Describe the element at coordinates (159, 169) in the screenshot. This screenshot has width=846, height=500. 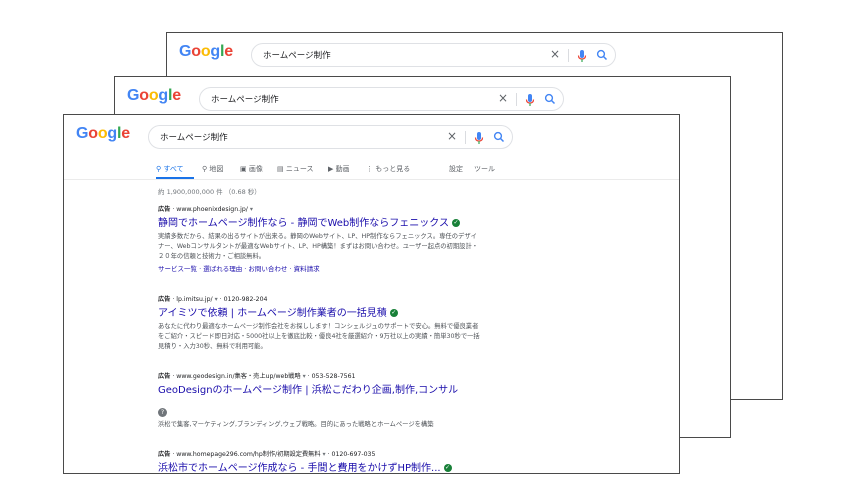
I see `search-icon: ⚲` at that location.